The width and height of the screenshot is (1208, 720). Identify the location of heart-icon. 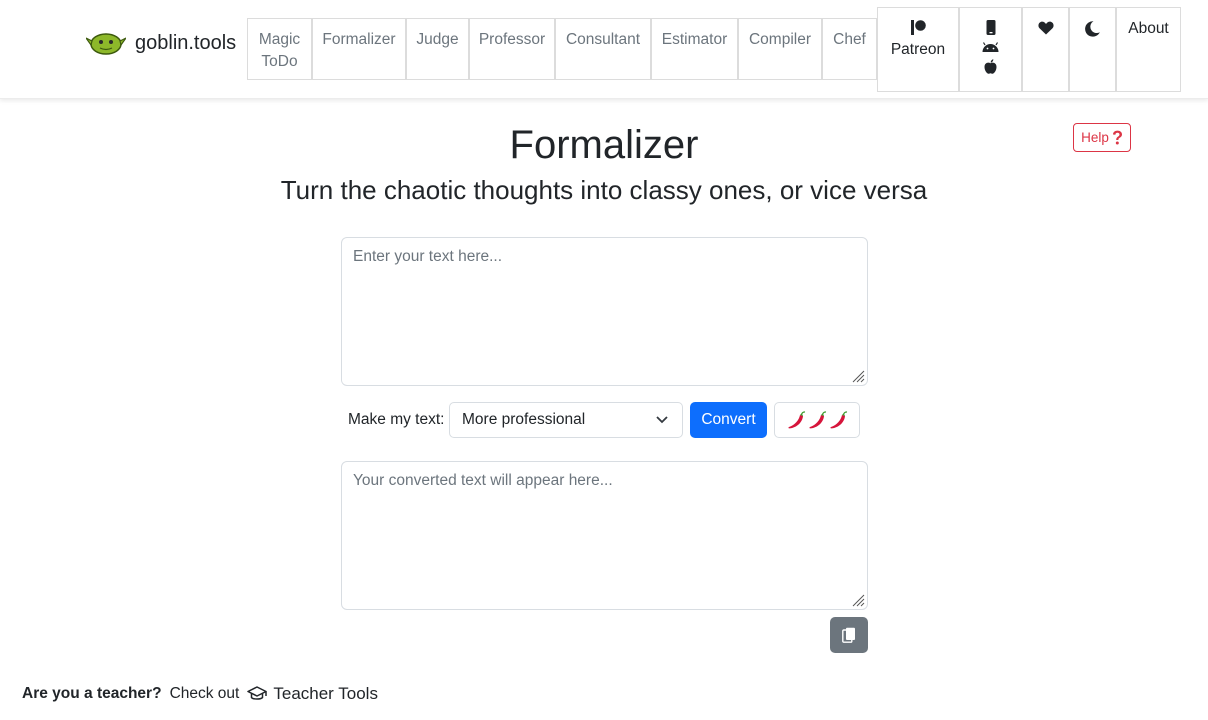
(1045, 28).